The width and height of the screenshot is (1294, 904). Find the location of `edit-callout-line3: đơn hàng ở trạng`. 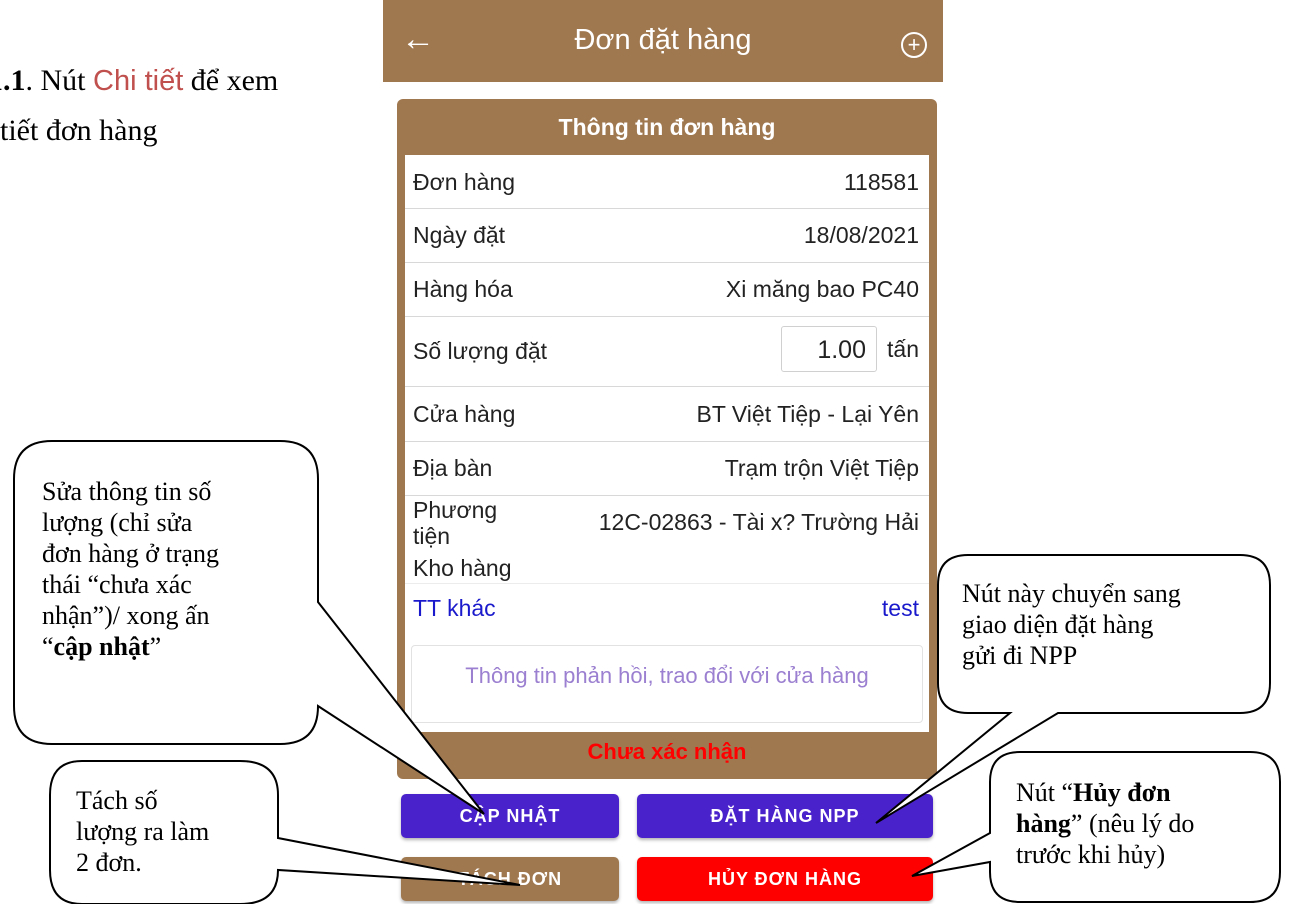

edit-callout-line3: đơn hàng ở trạng is located at coordinates (130, 553).